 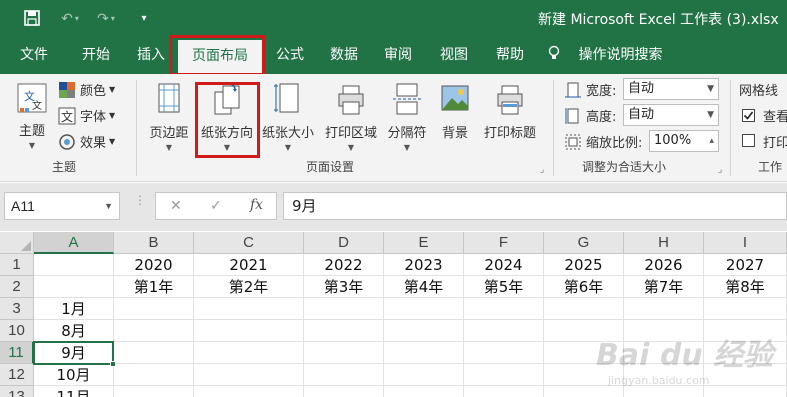 What do you see at coordinates (17, 353) in the screenshot?
I see `row-header: 11` at bounding box center [17, 353].